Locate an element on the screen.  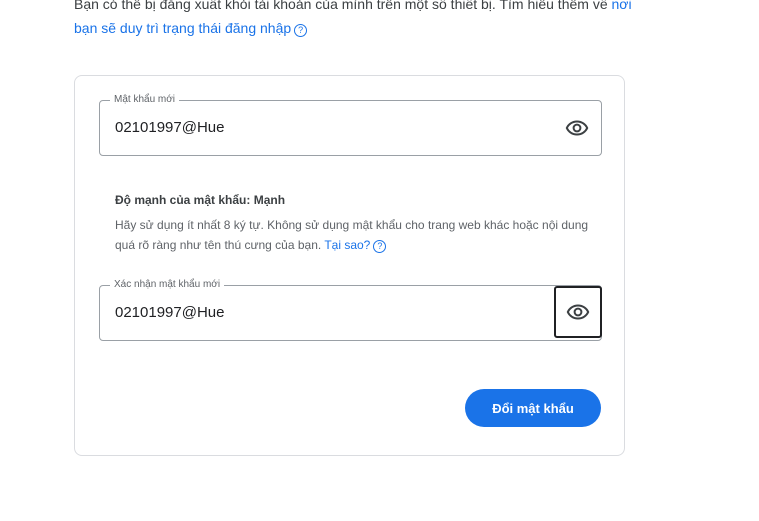
confirm-password-field: Xác nhận mật khẩu mới 02101997@Hue is located at coordinates (350, 309).